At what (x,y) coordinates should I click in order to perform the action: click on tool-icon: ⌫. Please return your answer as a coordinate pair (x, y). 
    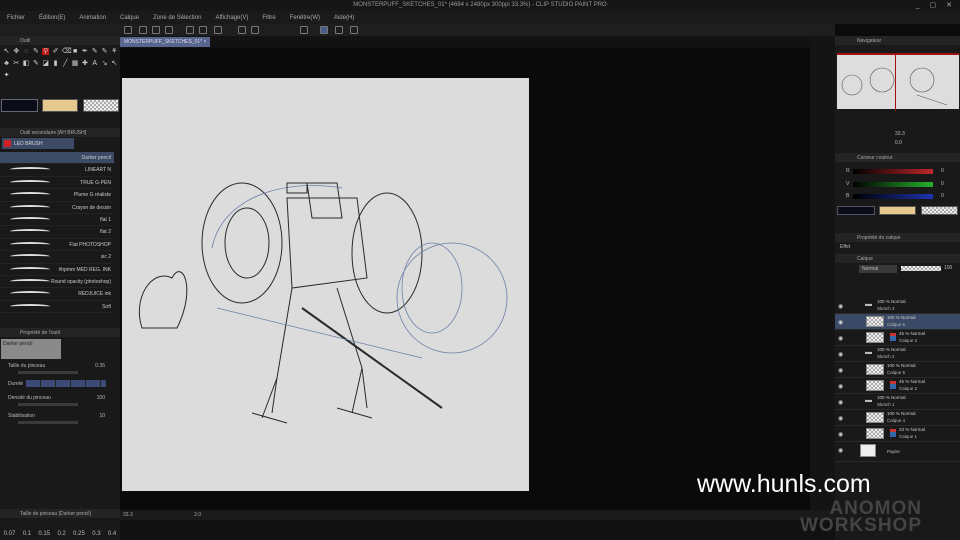
    Looking at the image, I should click on (67, 51).